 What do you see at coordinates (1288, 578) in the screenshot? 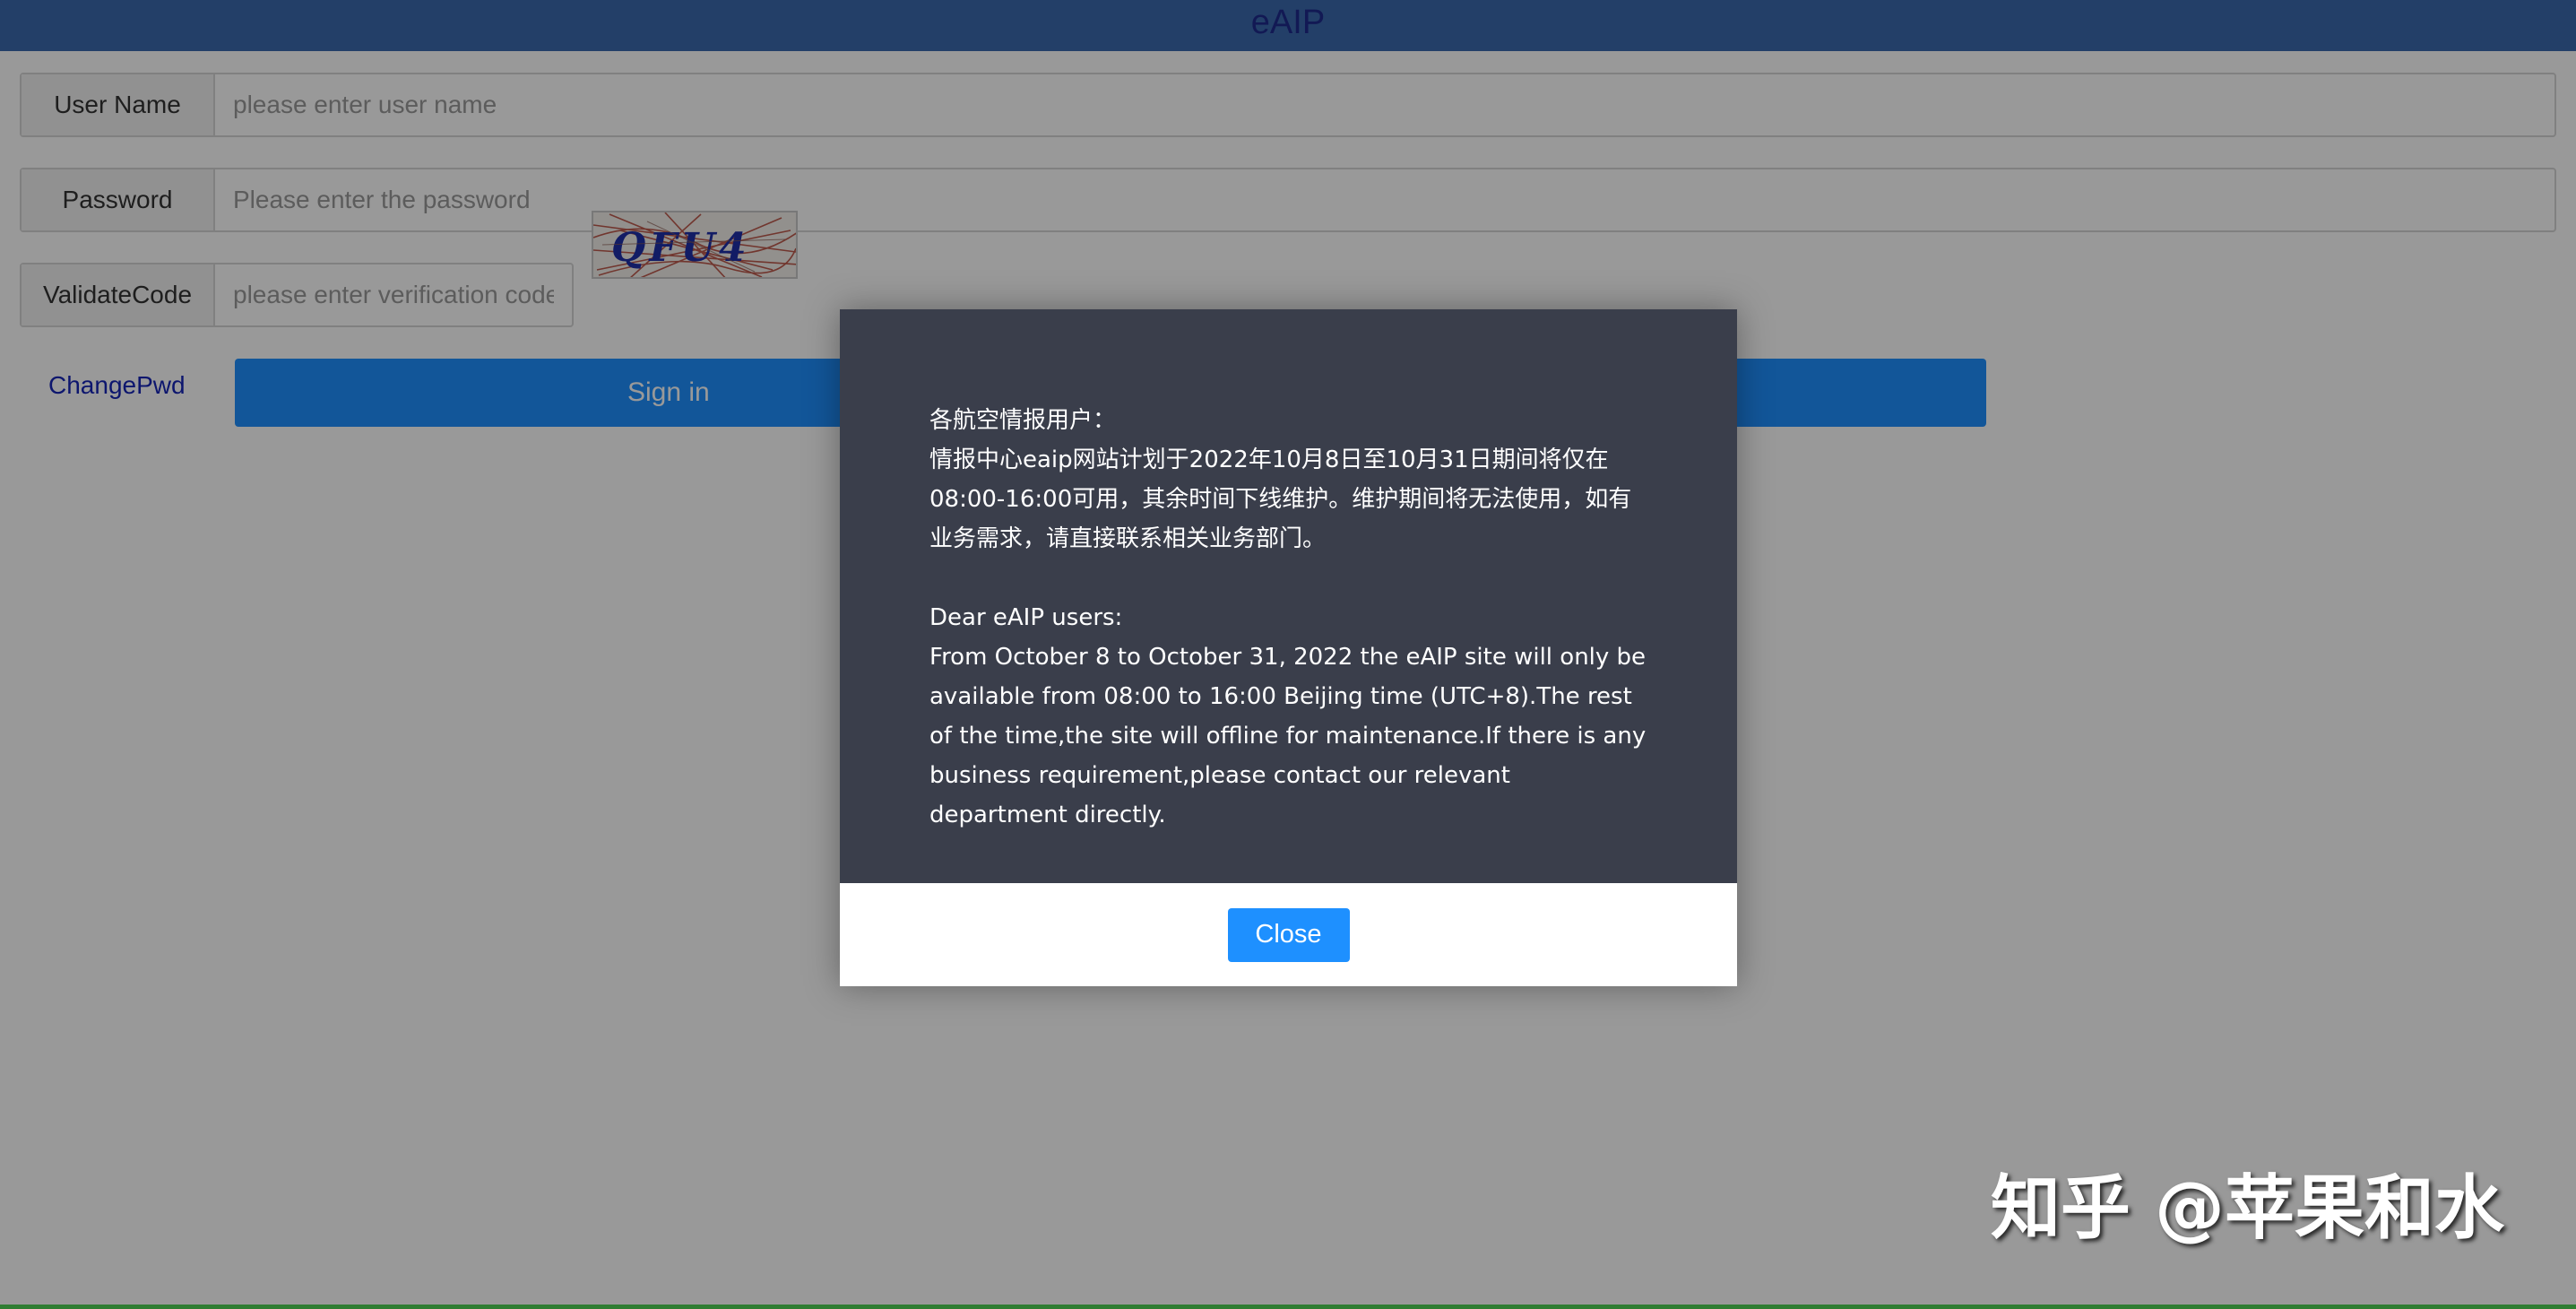
I see `notice-spacer` at bounding box center [1288, 578].